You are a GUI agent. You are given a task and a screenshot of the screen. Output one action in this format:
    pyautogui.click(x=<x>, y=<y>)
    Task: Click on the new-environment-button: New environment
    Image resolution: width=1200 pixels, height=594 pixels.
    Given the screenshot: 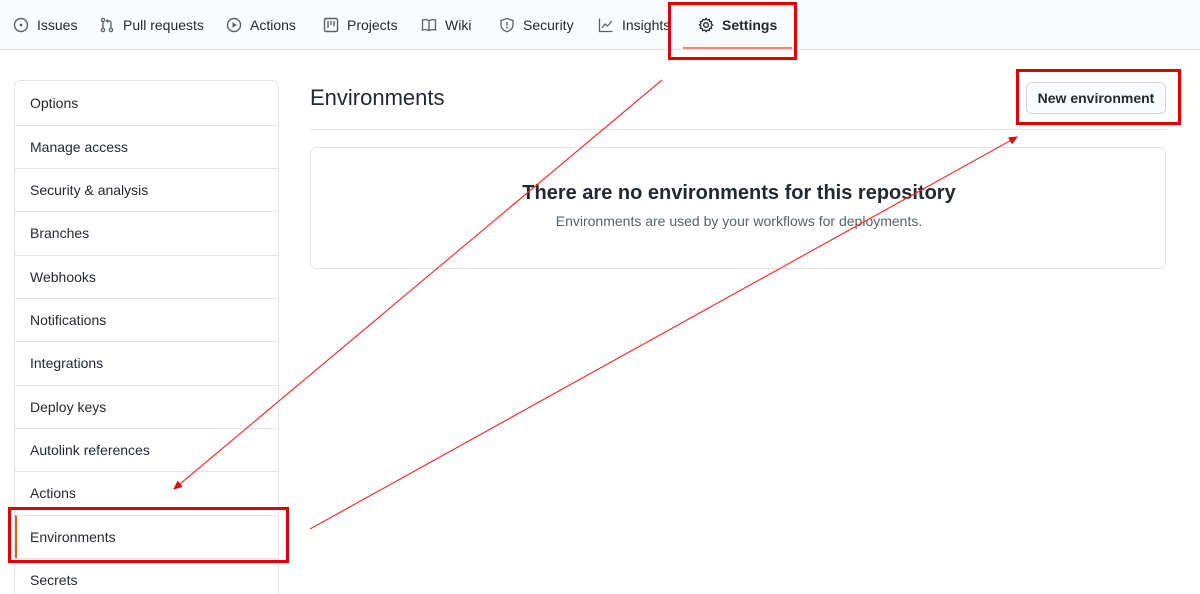 What is the action you would take?
    pyautogui.click(x=1096, y=98)
    